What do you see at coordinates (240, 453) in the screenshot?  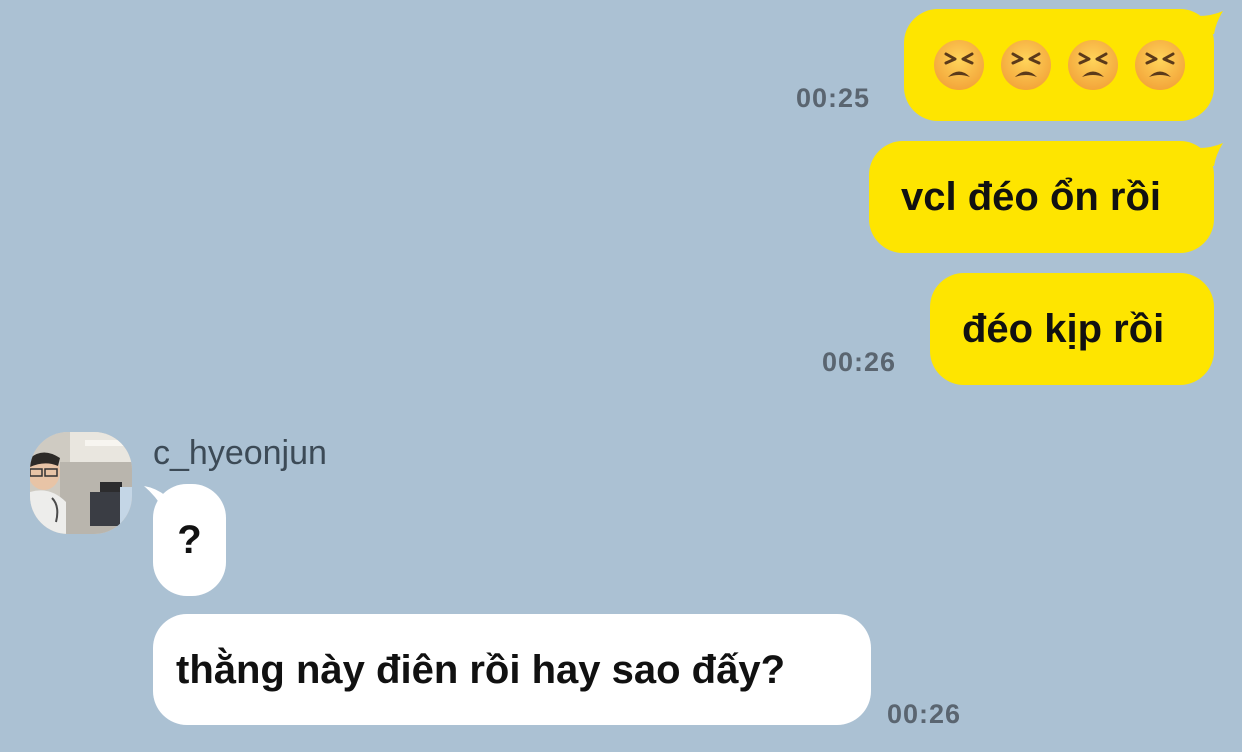 I see `sender-username: c_hyeonjun` at bounding box center [240, 453].